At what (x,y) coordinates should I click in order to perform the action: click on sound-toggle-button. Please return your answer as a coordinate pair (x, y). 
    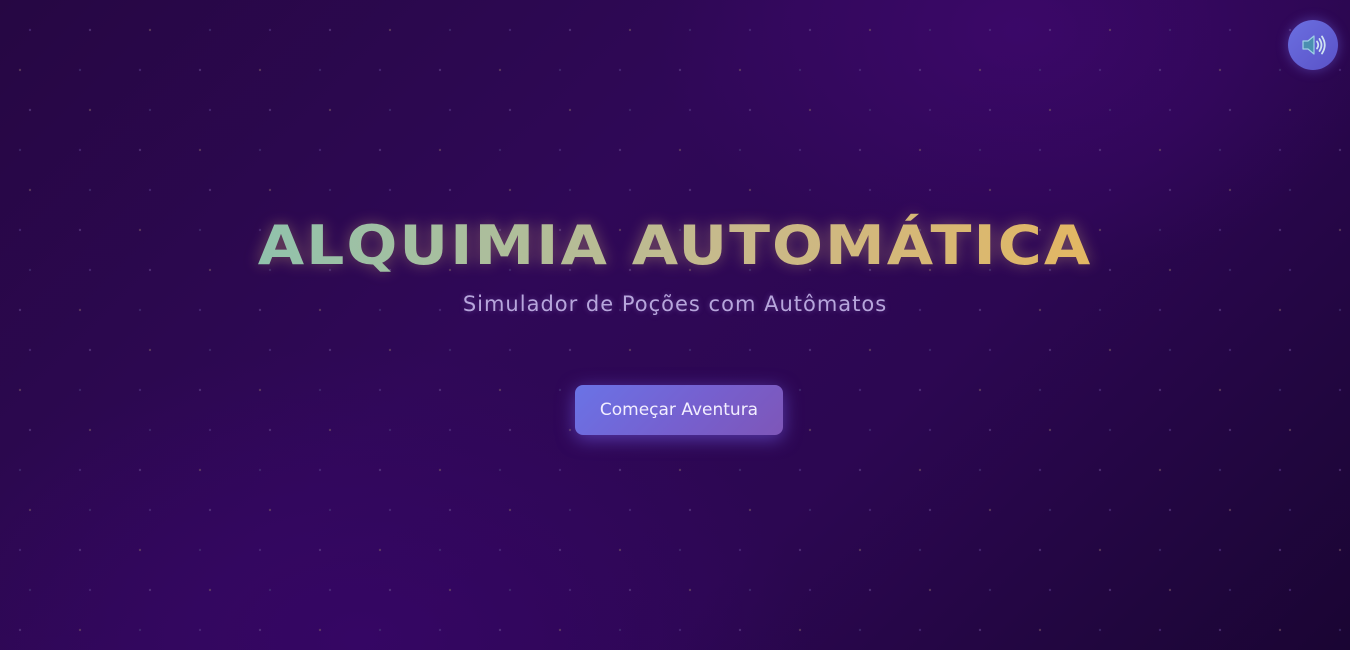
    Looking at the image, I should click on (1313, 45).